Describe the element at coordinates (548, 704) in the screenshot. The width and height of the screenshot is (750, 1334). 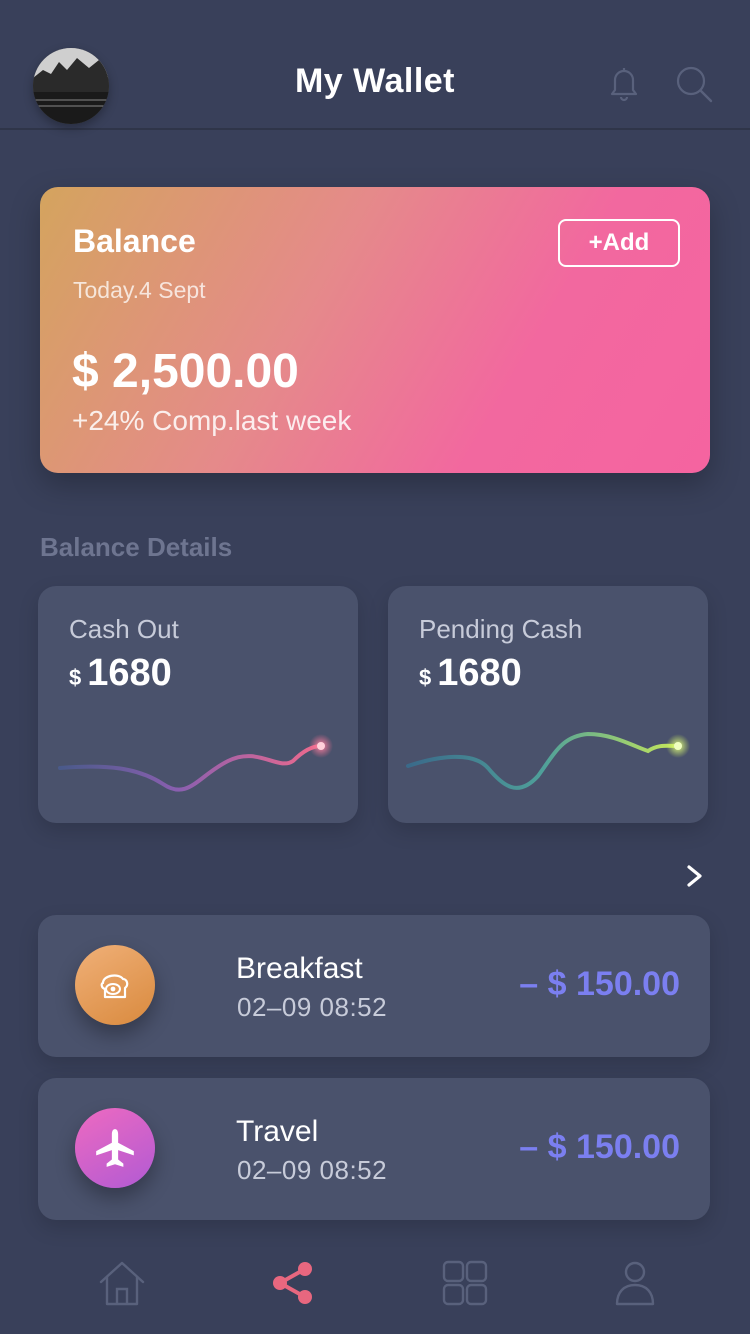
I see `pending-cash-card: Pending Cash $1680` at that location.